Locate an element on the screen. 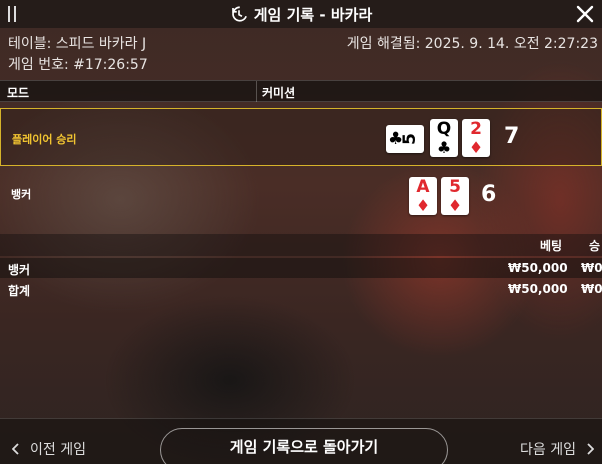 The width and height of the screenshot is (602, 464). footer-bar: 이전 게임 게임 기록으로 돌아가기 다음 게임 is located at coordinates (301, 441).